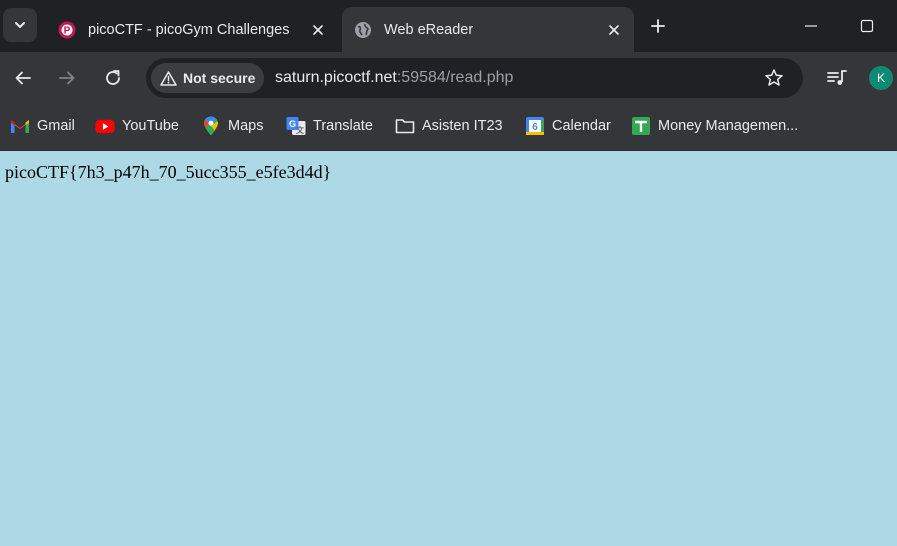 The width and height of the screenshot is (897, 546). I want to click on svg-text: P, so click(67, 30).